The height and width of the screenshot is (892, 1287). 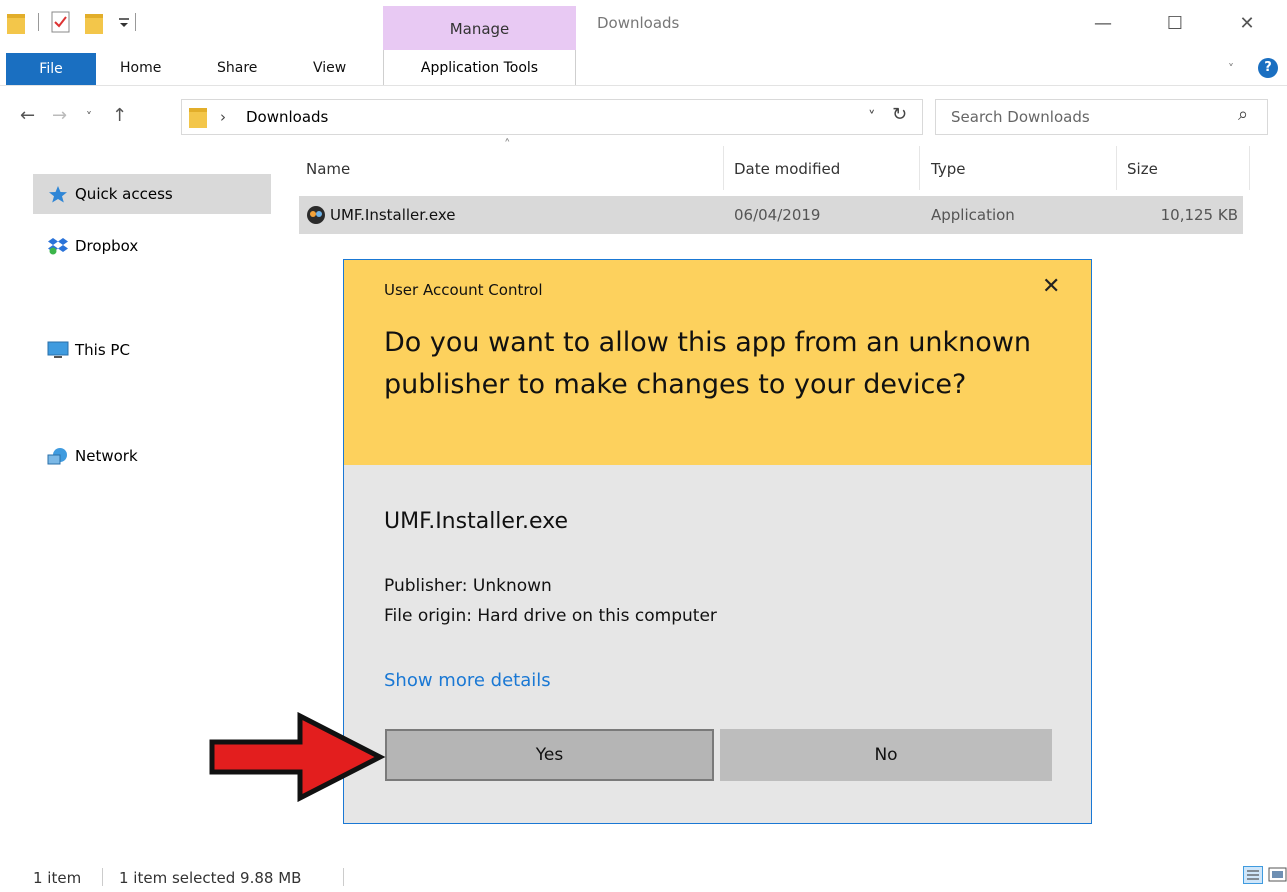 What do you see at coordinates (467, 680) in the screenshot?
I see `show-more-details-link: Show more details` at bounding box center [467, 680].